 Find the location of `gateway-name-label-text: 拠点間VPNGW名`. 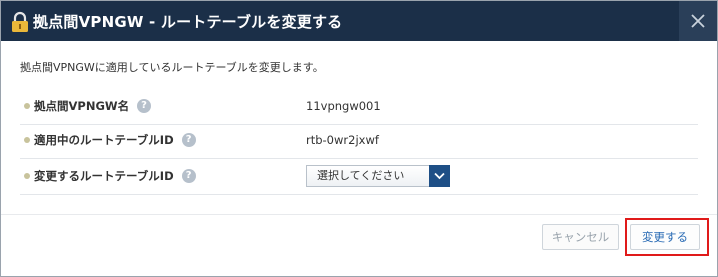

gateway-name-label-text: 拠点間VPNGW名 is located at coordinates (82, 106).